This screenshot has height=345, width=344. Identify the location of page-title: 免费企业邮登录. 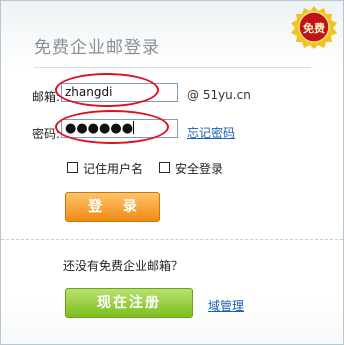
(97, 48).